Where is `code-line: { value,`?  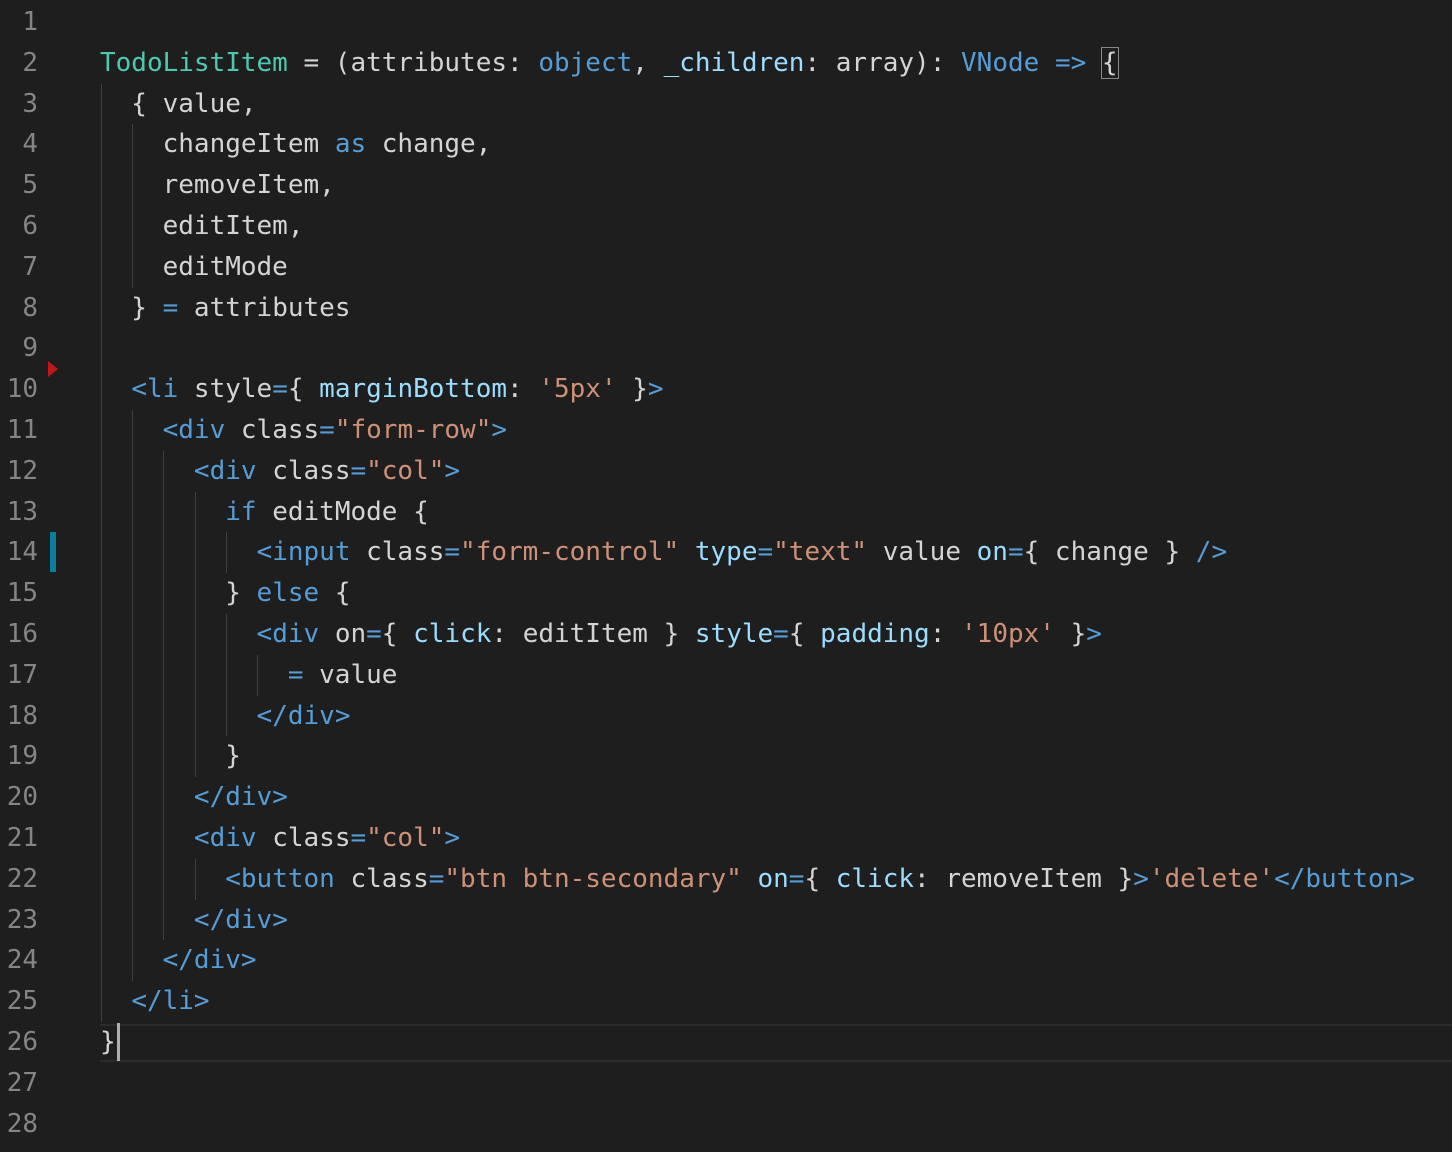 code-line: { value, is located at coordinates (178, 104).